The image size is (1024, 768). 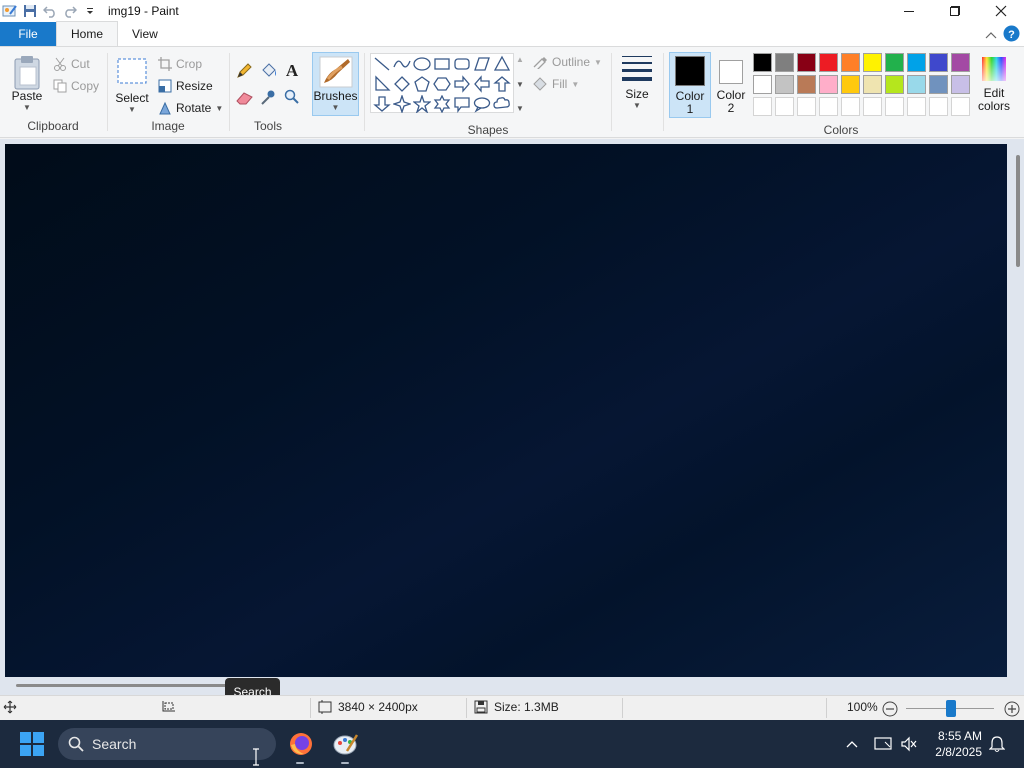 I want to click on crop-button: Crop, so click(x=180, y=64).